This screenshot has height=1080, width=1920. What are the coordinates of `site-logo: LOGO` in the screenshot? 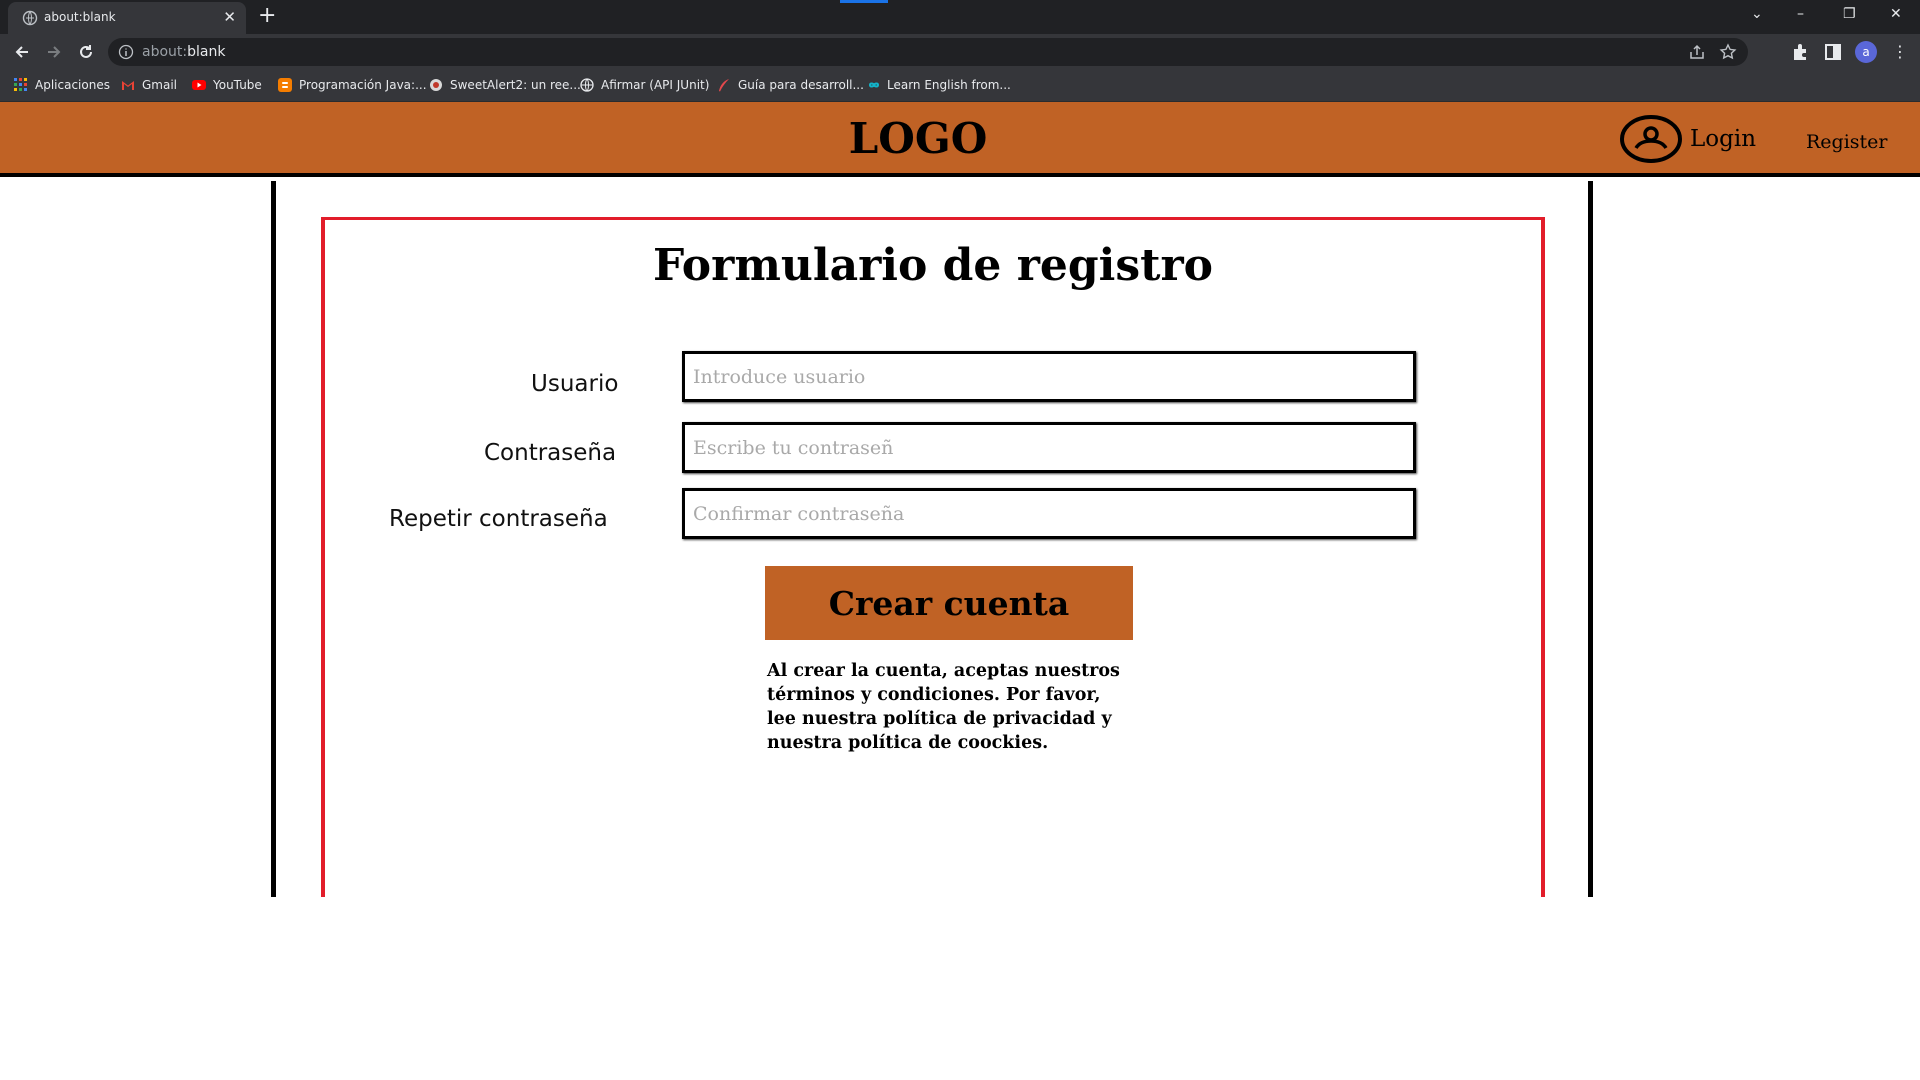 It's located at (918, 138).